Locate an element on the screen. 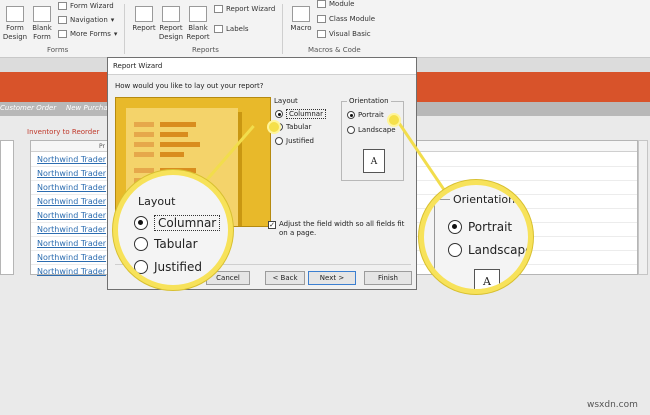  checkbox-checked-icon: ✓ is located at coordinates (272, 225).